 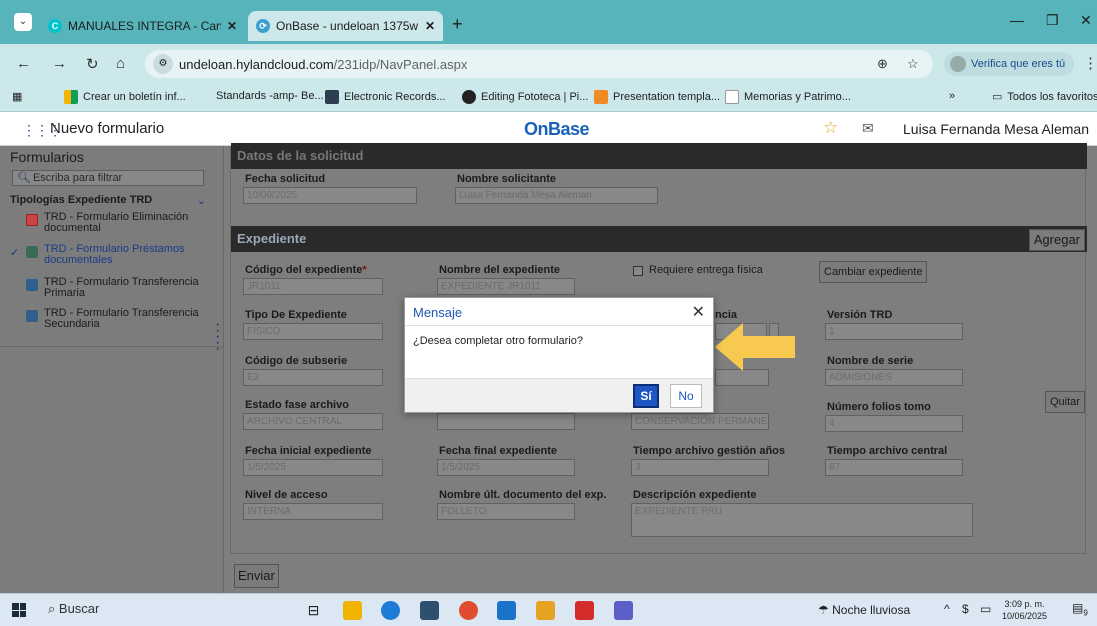 I want to click on cambiar-expediente-button: Cambiar expediente, so click(x=873, y=272).